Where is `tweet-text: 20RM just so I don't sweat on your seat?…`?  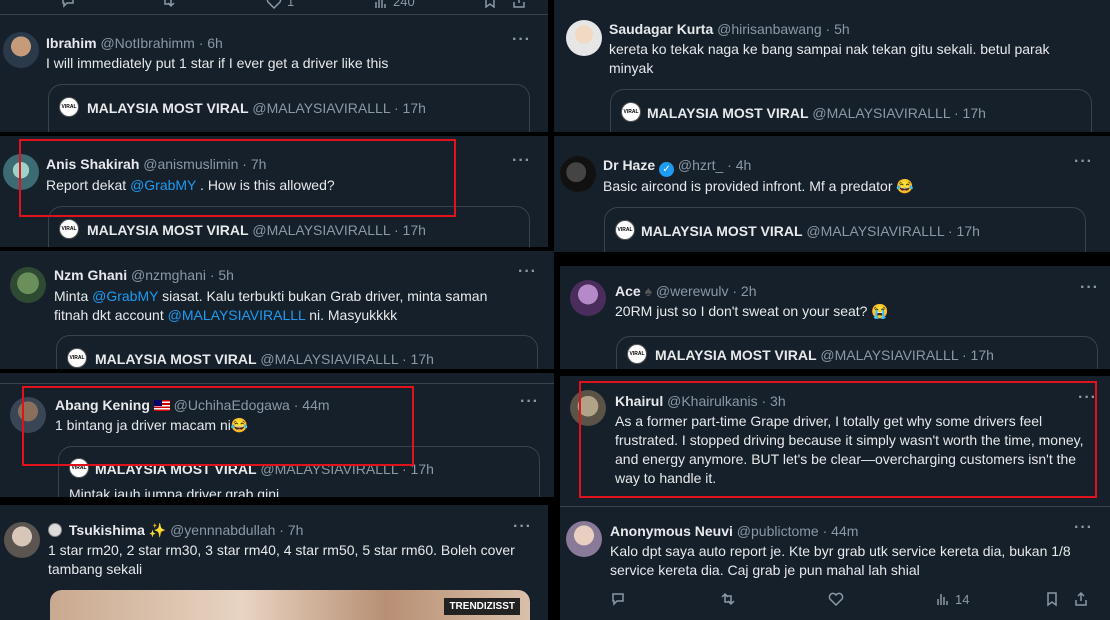 tweet-text: 20RM just so I don't sweat on your seat?… is located at coordinates (752, 311).